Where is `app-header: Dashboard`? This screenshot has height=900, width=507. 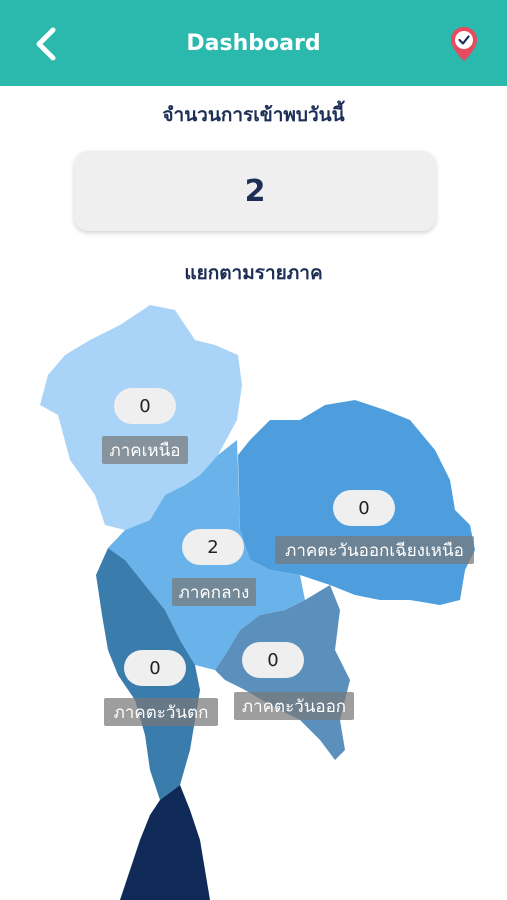 app-header: Dashboard is located at coordinates (253, 43).